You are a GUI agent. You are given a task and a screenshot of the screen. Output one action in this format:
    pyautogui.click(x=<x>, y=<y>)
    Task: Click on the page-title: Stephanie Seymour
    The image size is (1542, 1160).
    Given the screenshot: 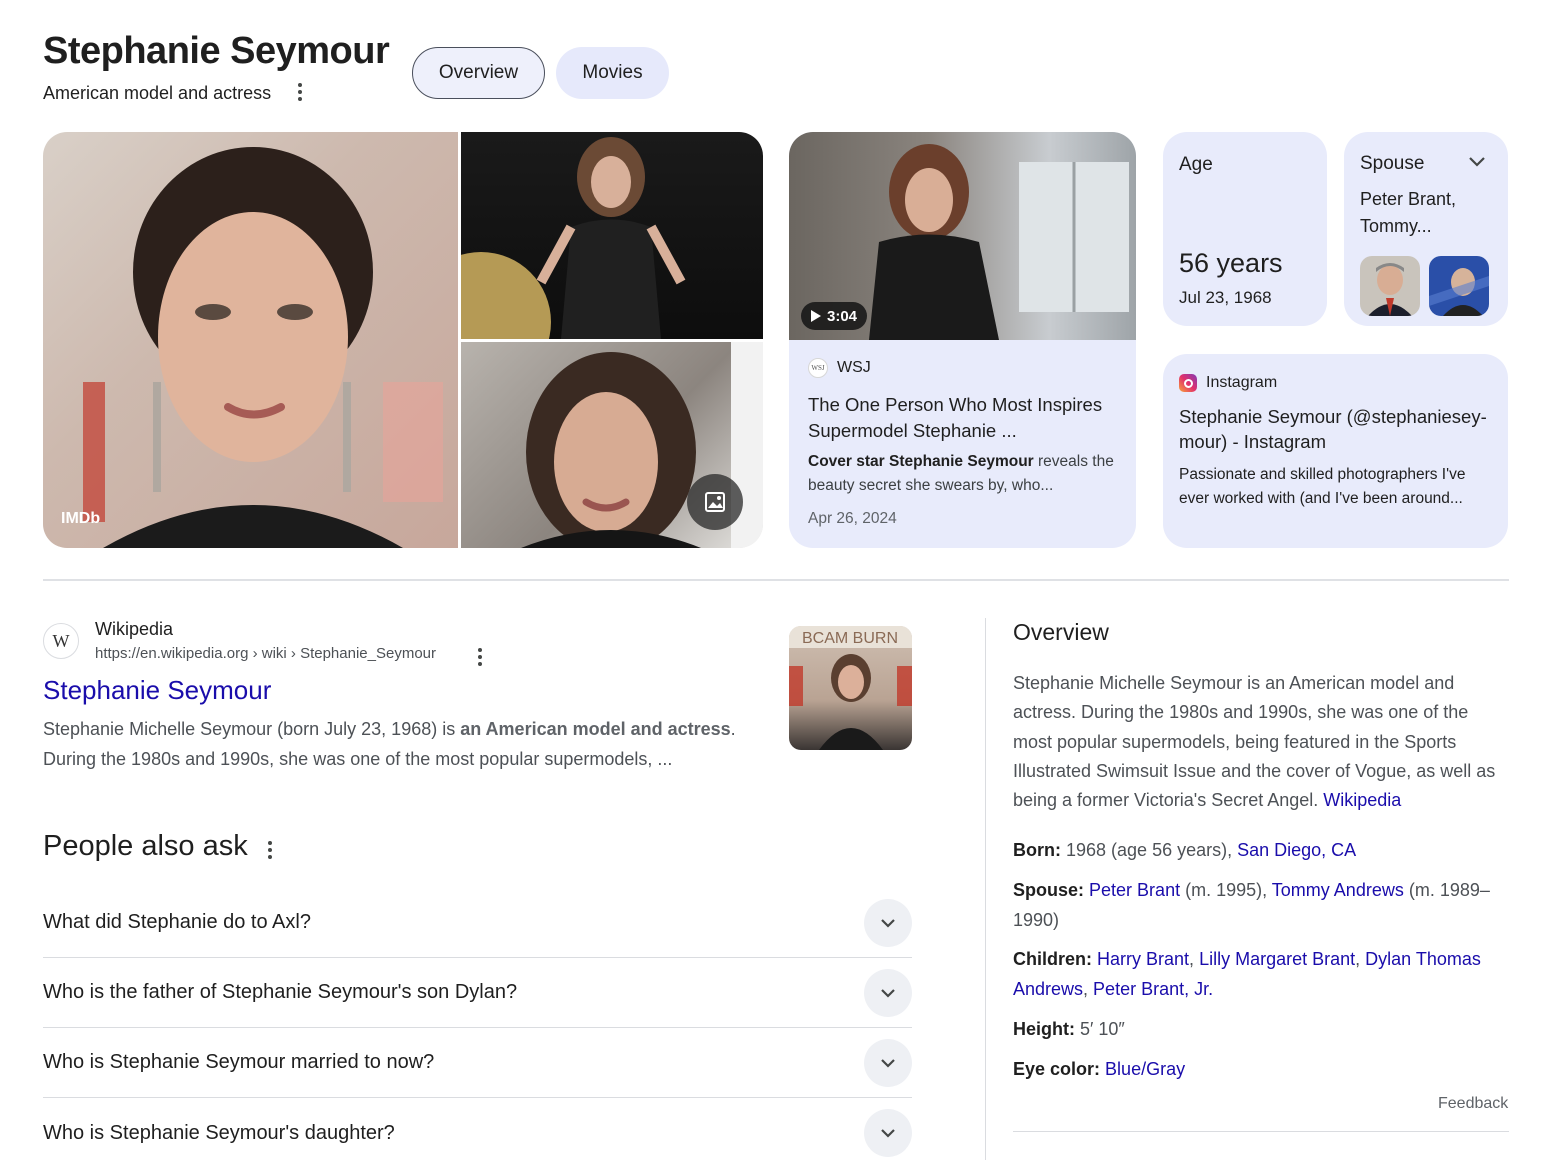 What is the action you would take?
    pyautogui.click(x=216, y=51)
    